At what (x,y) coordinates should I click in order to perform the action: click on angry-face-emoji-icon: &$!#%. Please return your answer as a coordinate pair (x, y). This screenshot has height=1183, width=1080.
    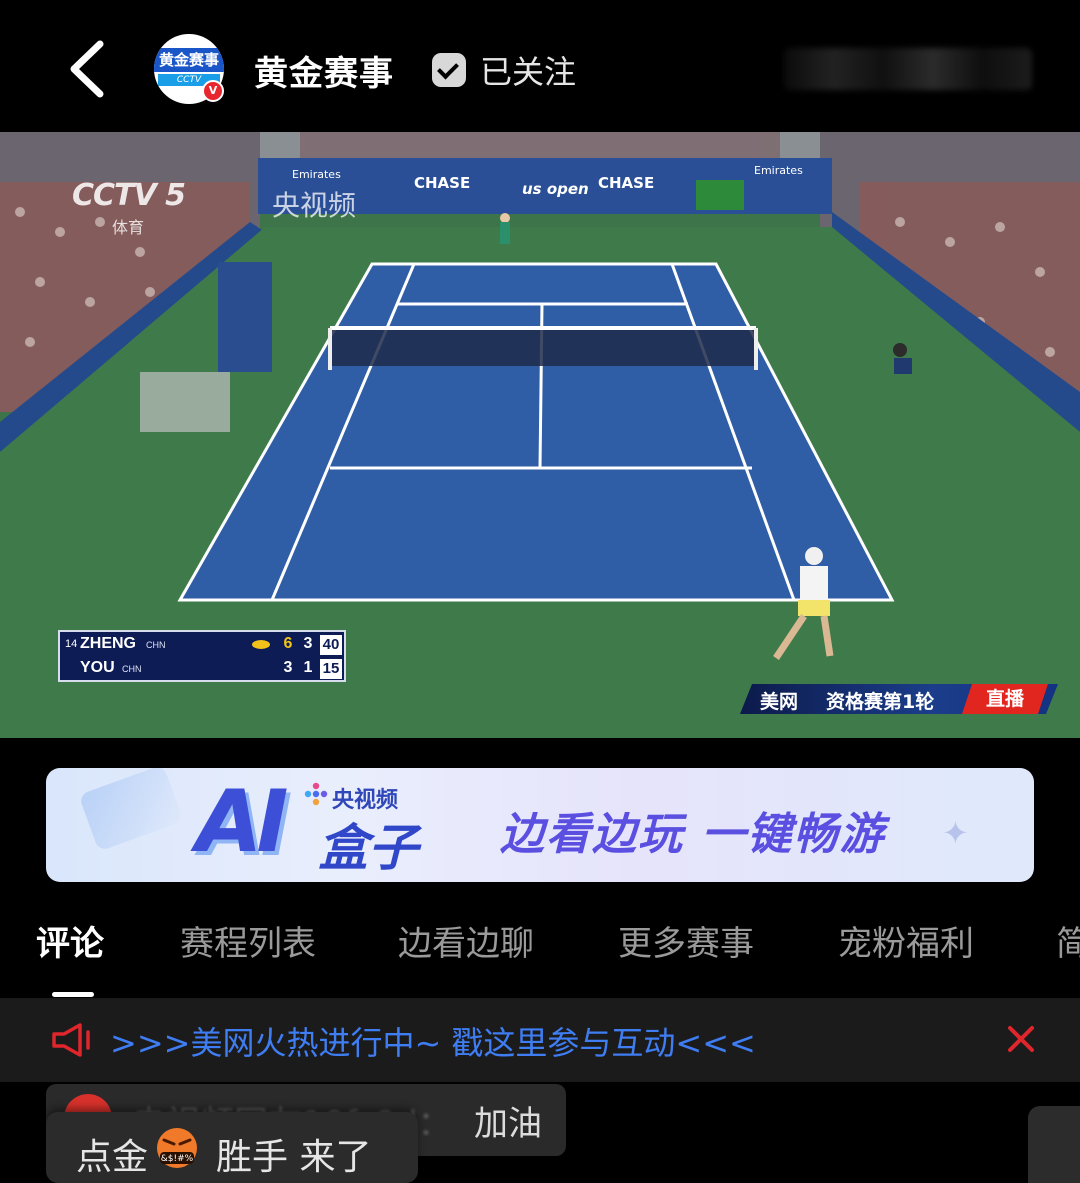
    Looking at the image, I should click on (177, 1148).